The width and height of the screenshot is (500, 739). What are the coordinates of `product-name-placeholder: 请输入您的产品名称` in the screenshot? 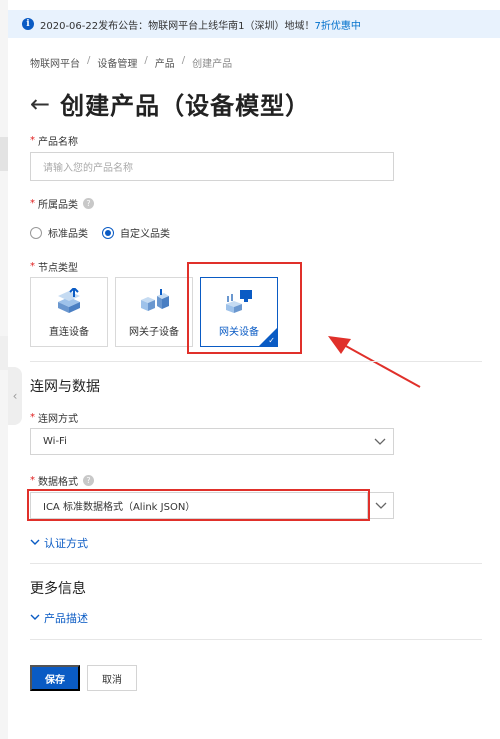 It's located at (88, 168).